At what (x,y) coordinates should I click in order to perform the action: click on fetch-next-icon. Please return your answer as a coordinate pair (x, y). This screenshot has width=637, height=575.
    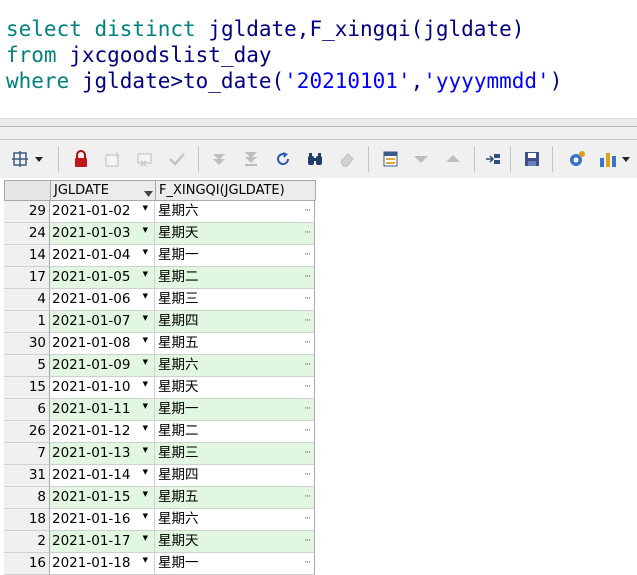
    Looking at the image, I should click on (219, 159).